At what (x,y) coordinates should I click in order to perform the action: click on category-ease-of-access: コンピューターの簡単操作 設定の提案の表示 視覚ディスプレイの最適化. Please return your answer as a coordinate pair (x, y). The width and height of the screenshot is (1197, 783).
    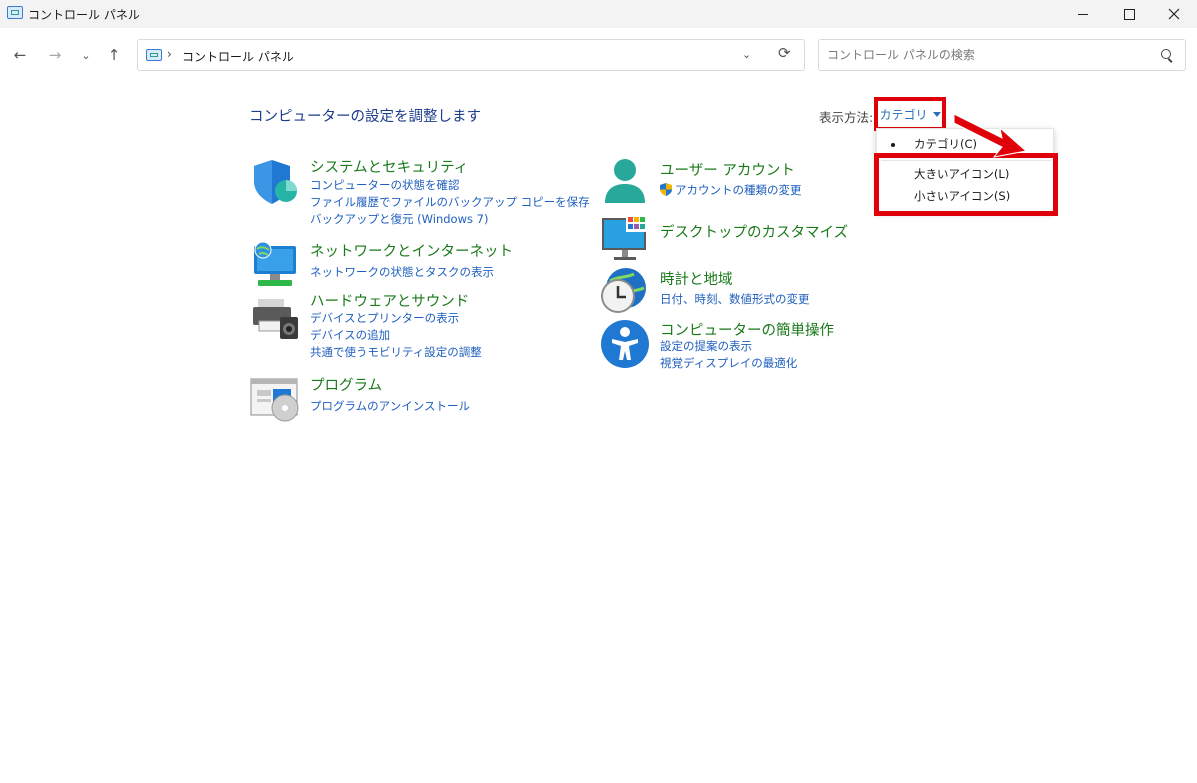
    Looking at the image, I should click on (730, 345).